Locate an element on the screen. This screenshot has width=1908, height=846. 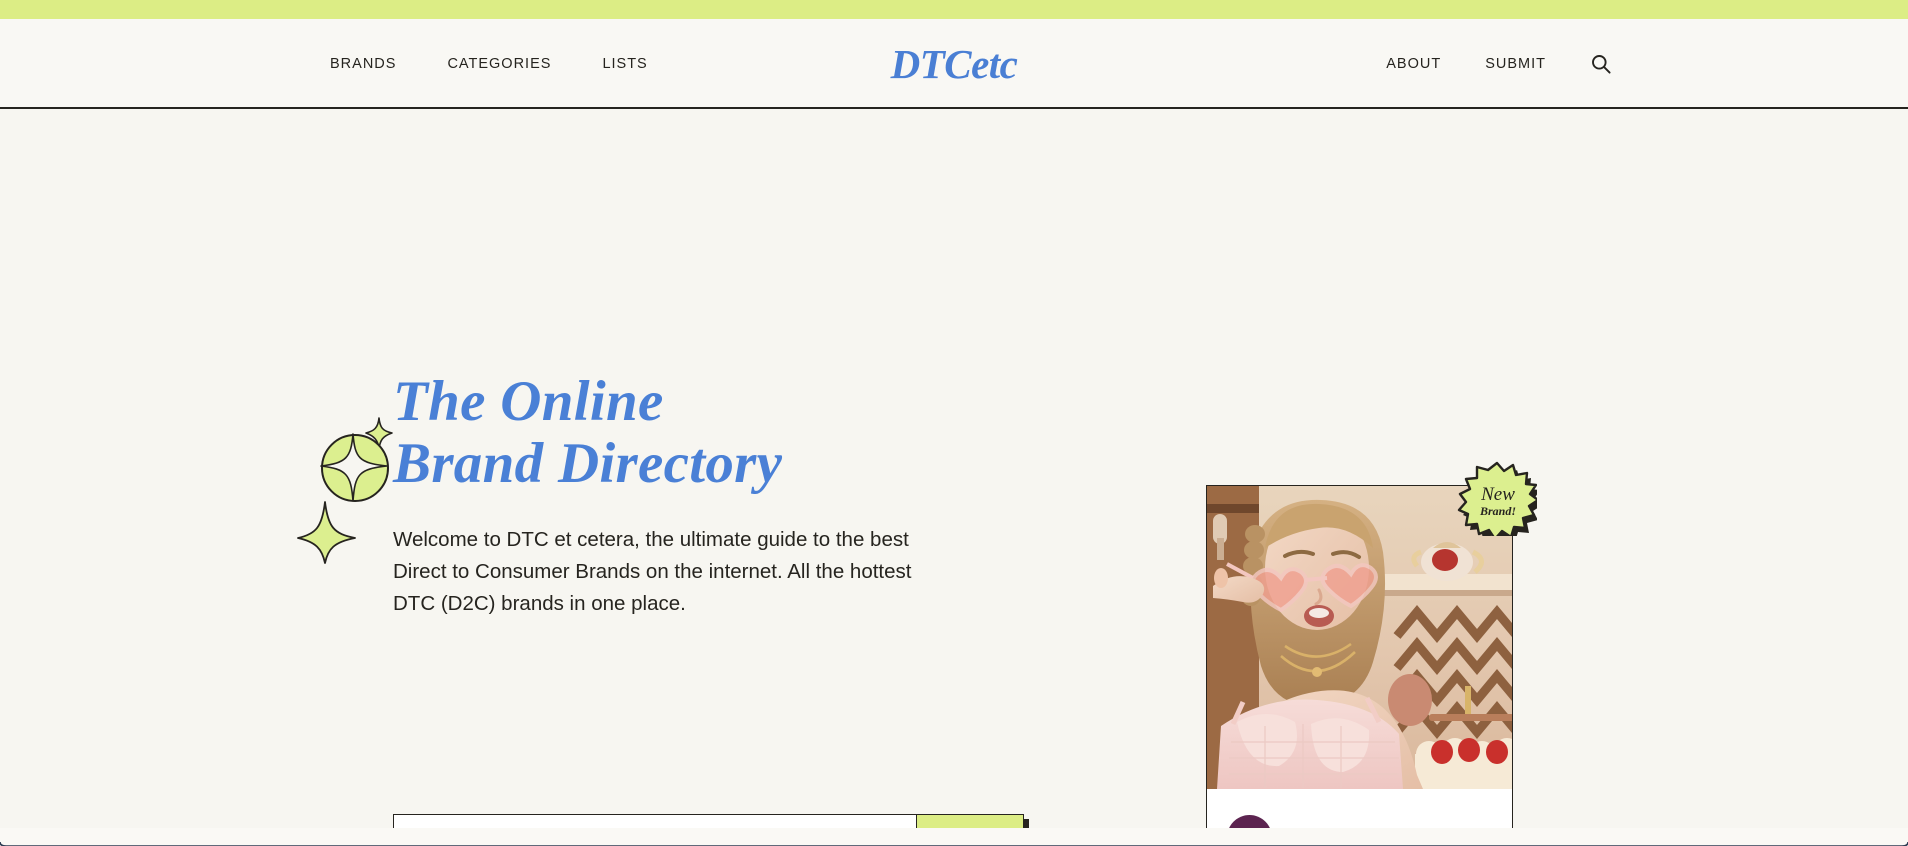
search-button-wrapper: SEARCH is located at coordinates (972, 830).